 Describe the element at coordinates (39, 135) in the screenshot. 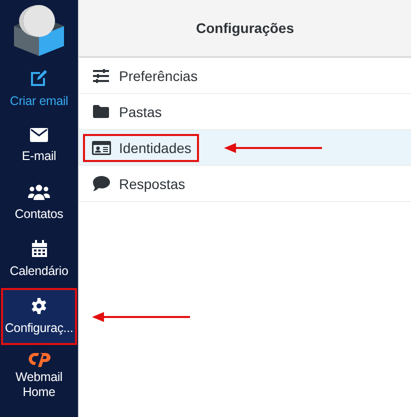

I see `envelope-icon` at that location.